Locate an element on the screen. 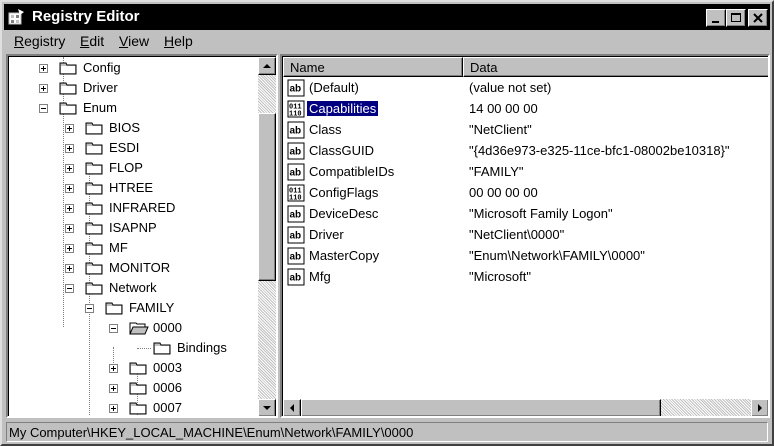  value-row: ab Mfg "Microsoft" is located at coordinates (525, 277).